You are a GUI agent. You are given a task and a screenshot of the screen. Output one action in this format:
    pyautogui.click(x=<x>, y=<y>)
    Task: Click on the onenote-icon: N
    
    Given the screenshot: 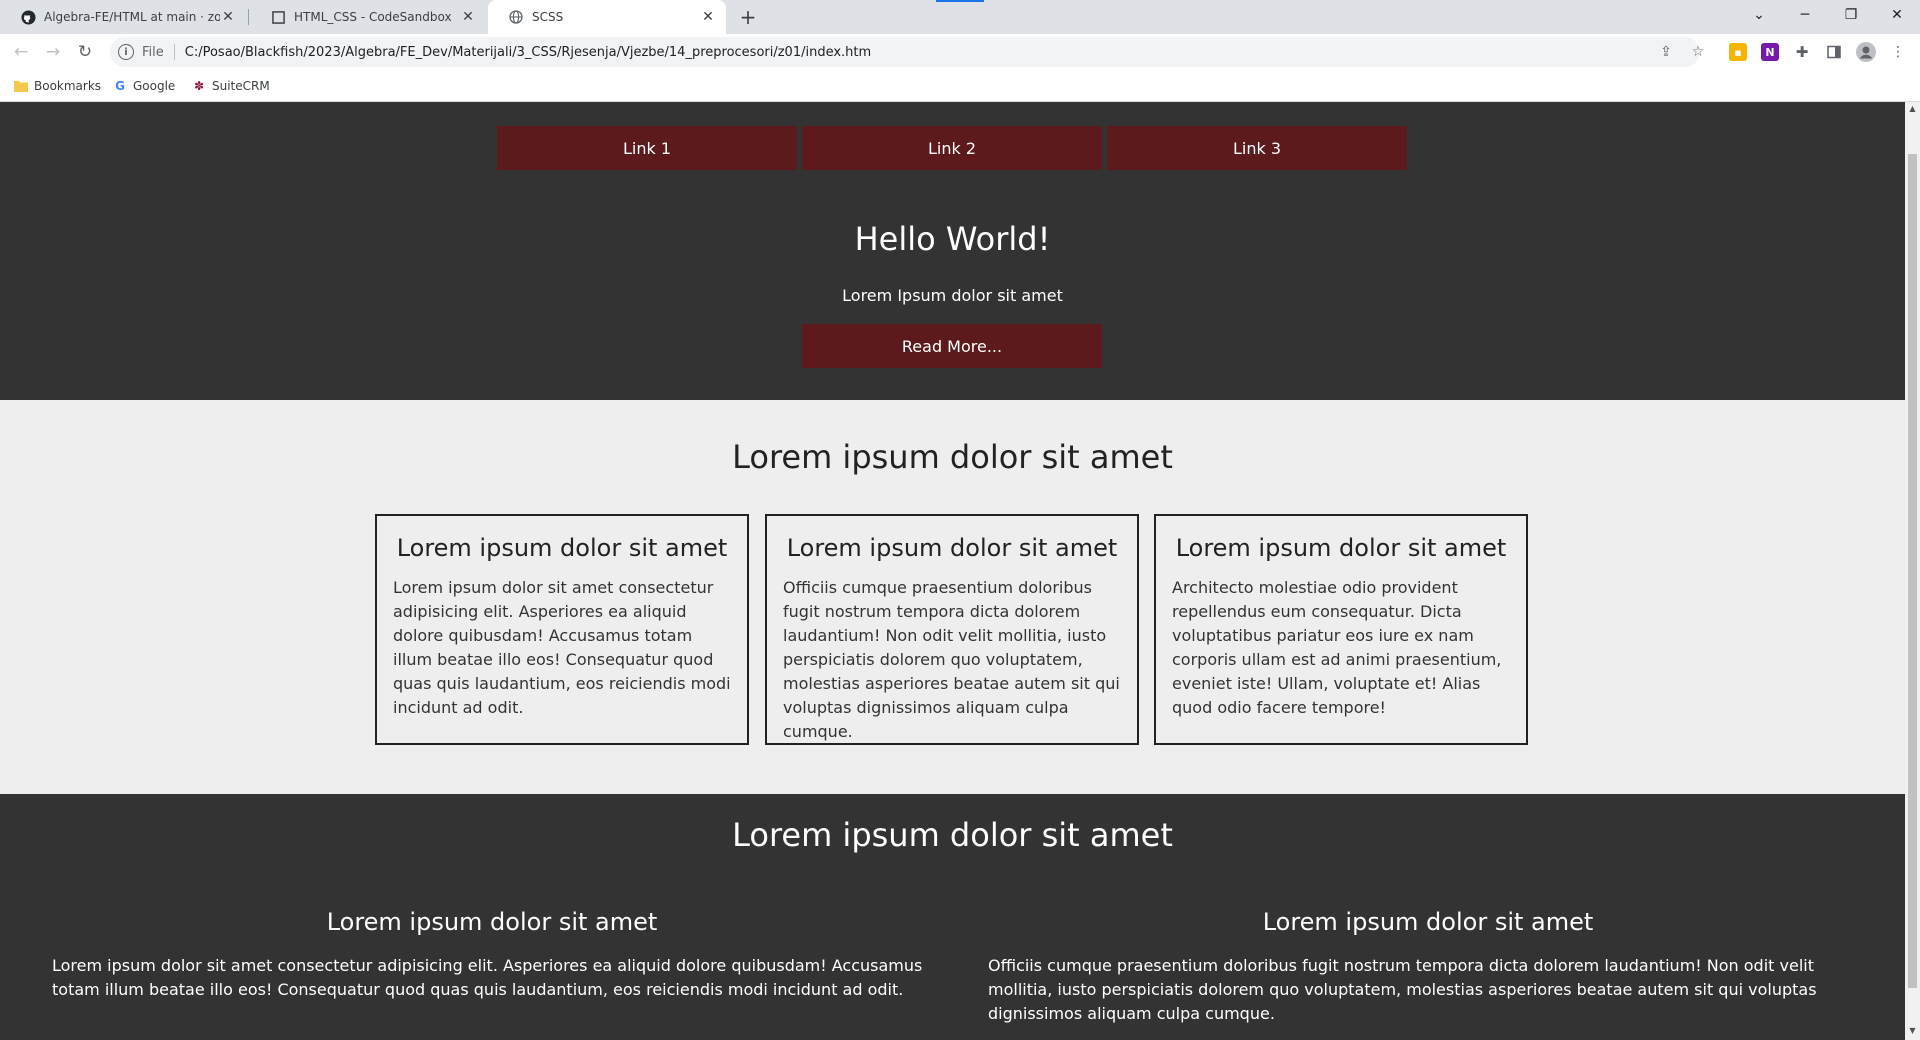 What is the action you would take?
    pyautogui.click(x=1770, y=52)
    